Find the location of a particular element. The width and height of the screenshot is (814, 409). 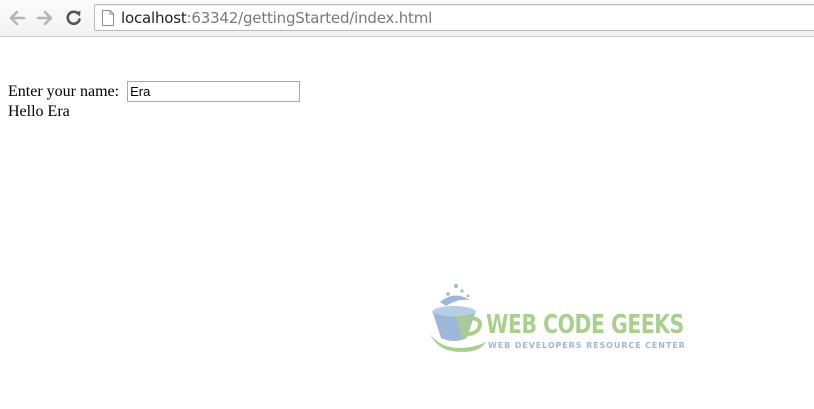

reload-button is located at coordinates (74, 18).